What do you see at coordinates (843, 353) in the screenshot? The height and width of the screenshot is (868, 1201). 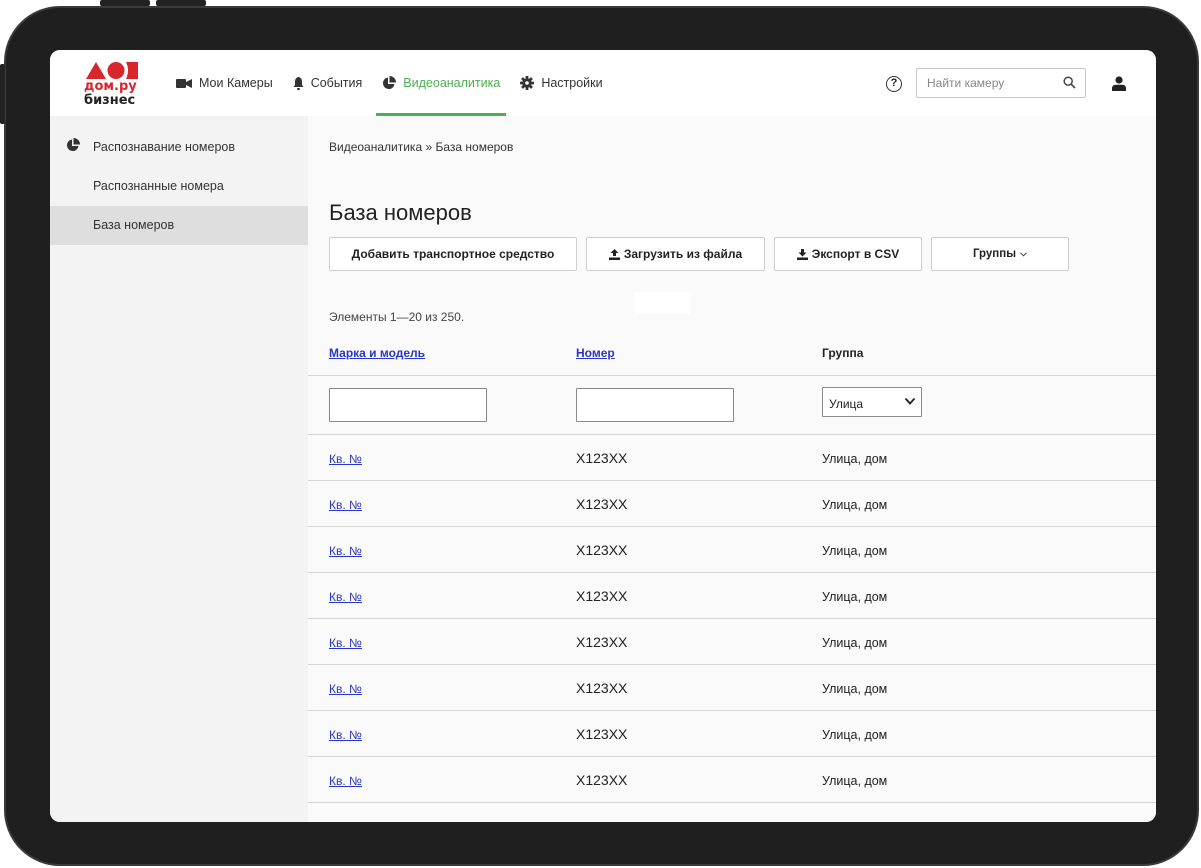 I see `column-header-group: Группа` at bounding box center [843, 353].